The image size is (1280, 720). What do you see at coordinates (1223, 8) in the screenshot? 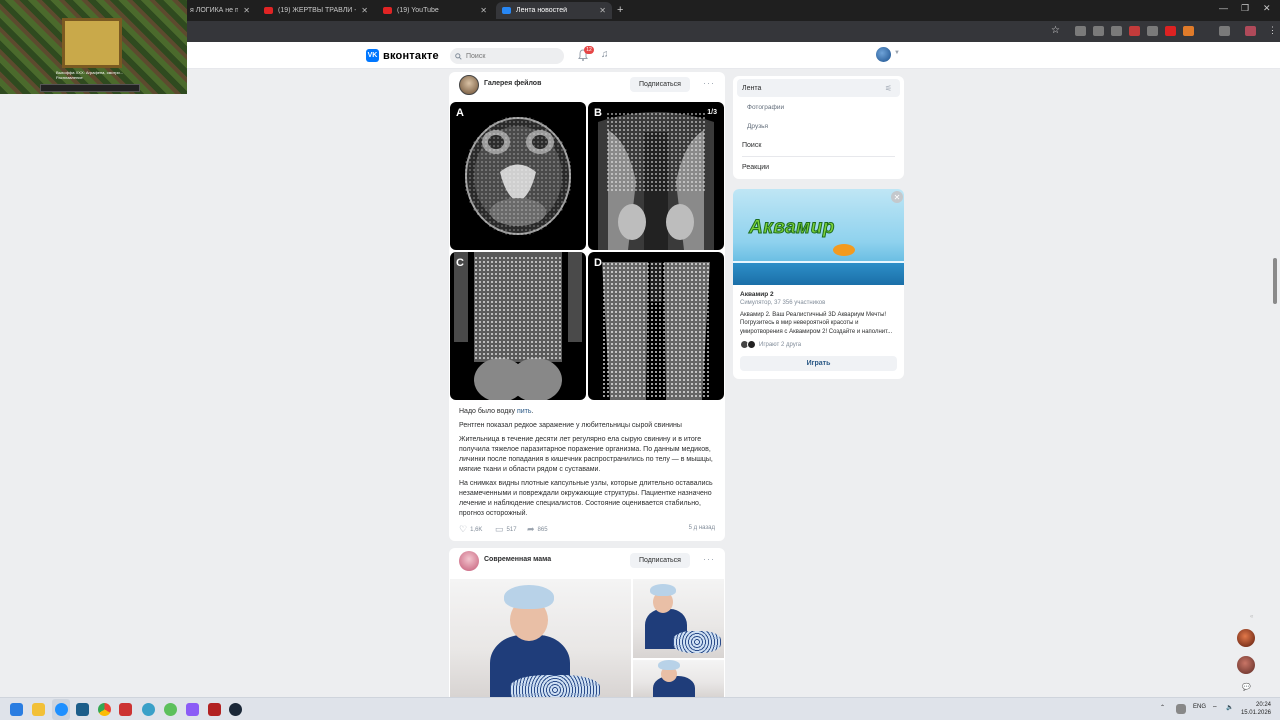
I see `minimize-button: —` at bounding box center [1223, 8].